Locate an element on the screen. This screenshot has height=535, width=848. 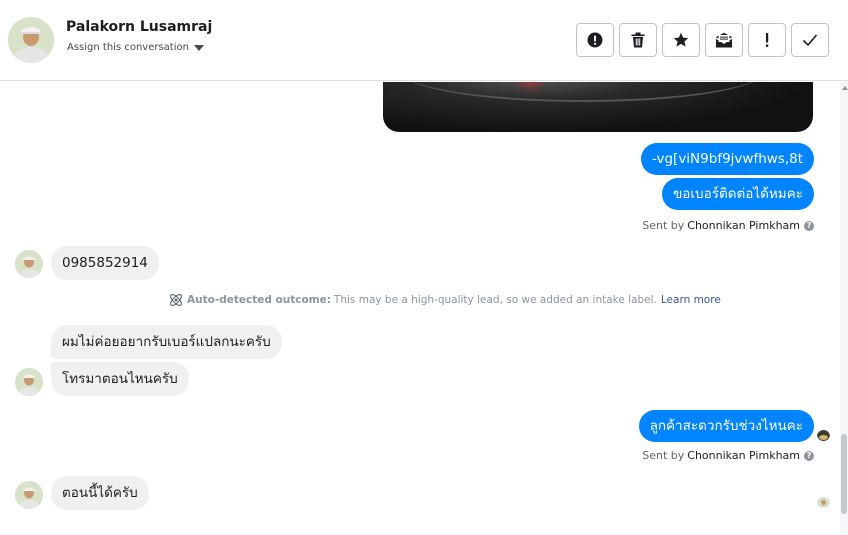
outgoing-message: ลูกค้าสะดวกรับช่วงไหนคะ is located at coordinates (726, 426).